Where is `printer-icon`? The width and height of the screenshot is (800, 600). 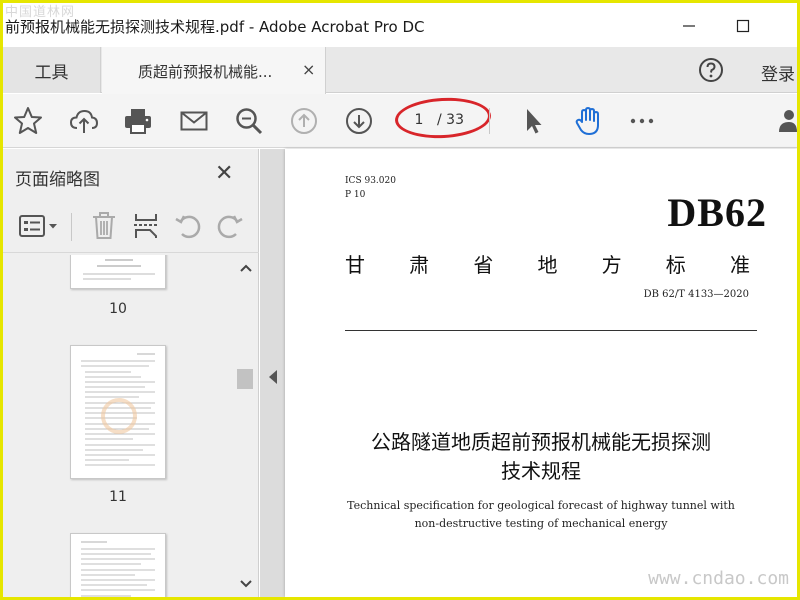
printer-icon is located at coordinates (138, 121).